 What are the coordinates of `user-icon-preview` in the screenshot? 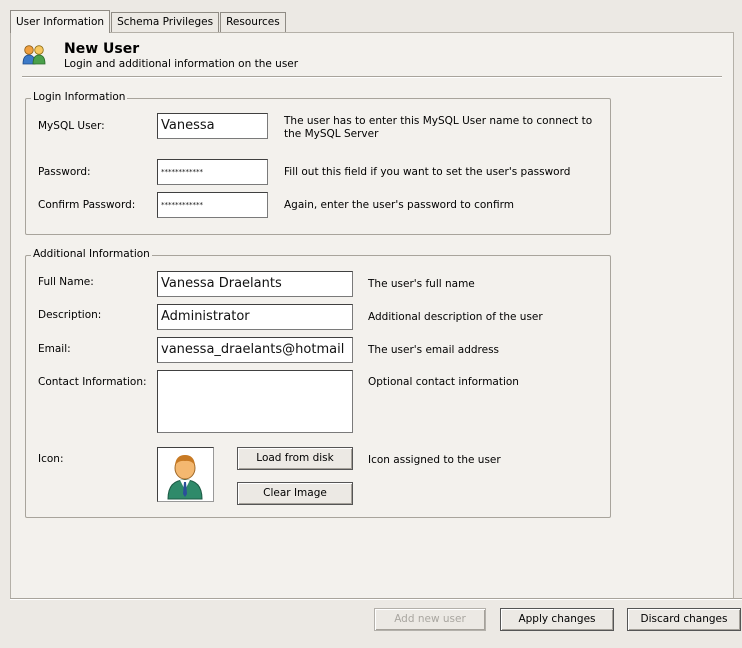 It's located at (185, 474).